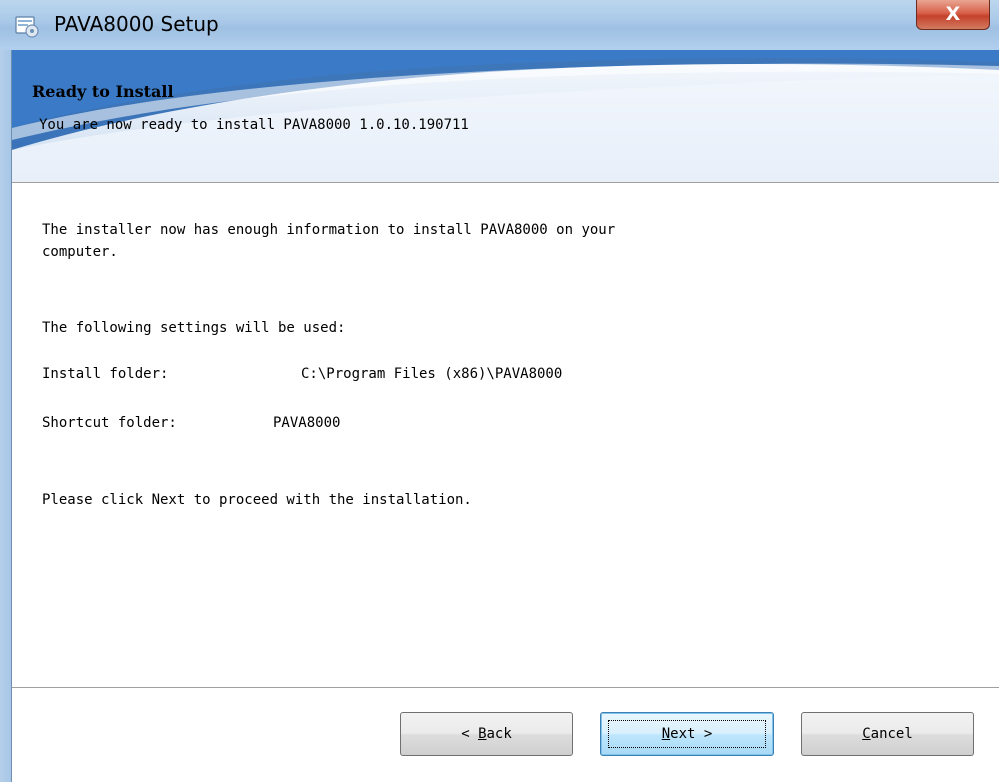 The image size is (999, 782). I want to click on next-button: Next >, so click(687, 734).